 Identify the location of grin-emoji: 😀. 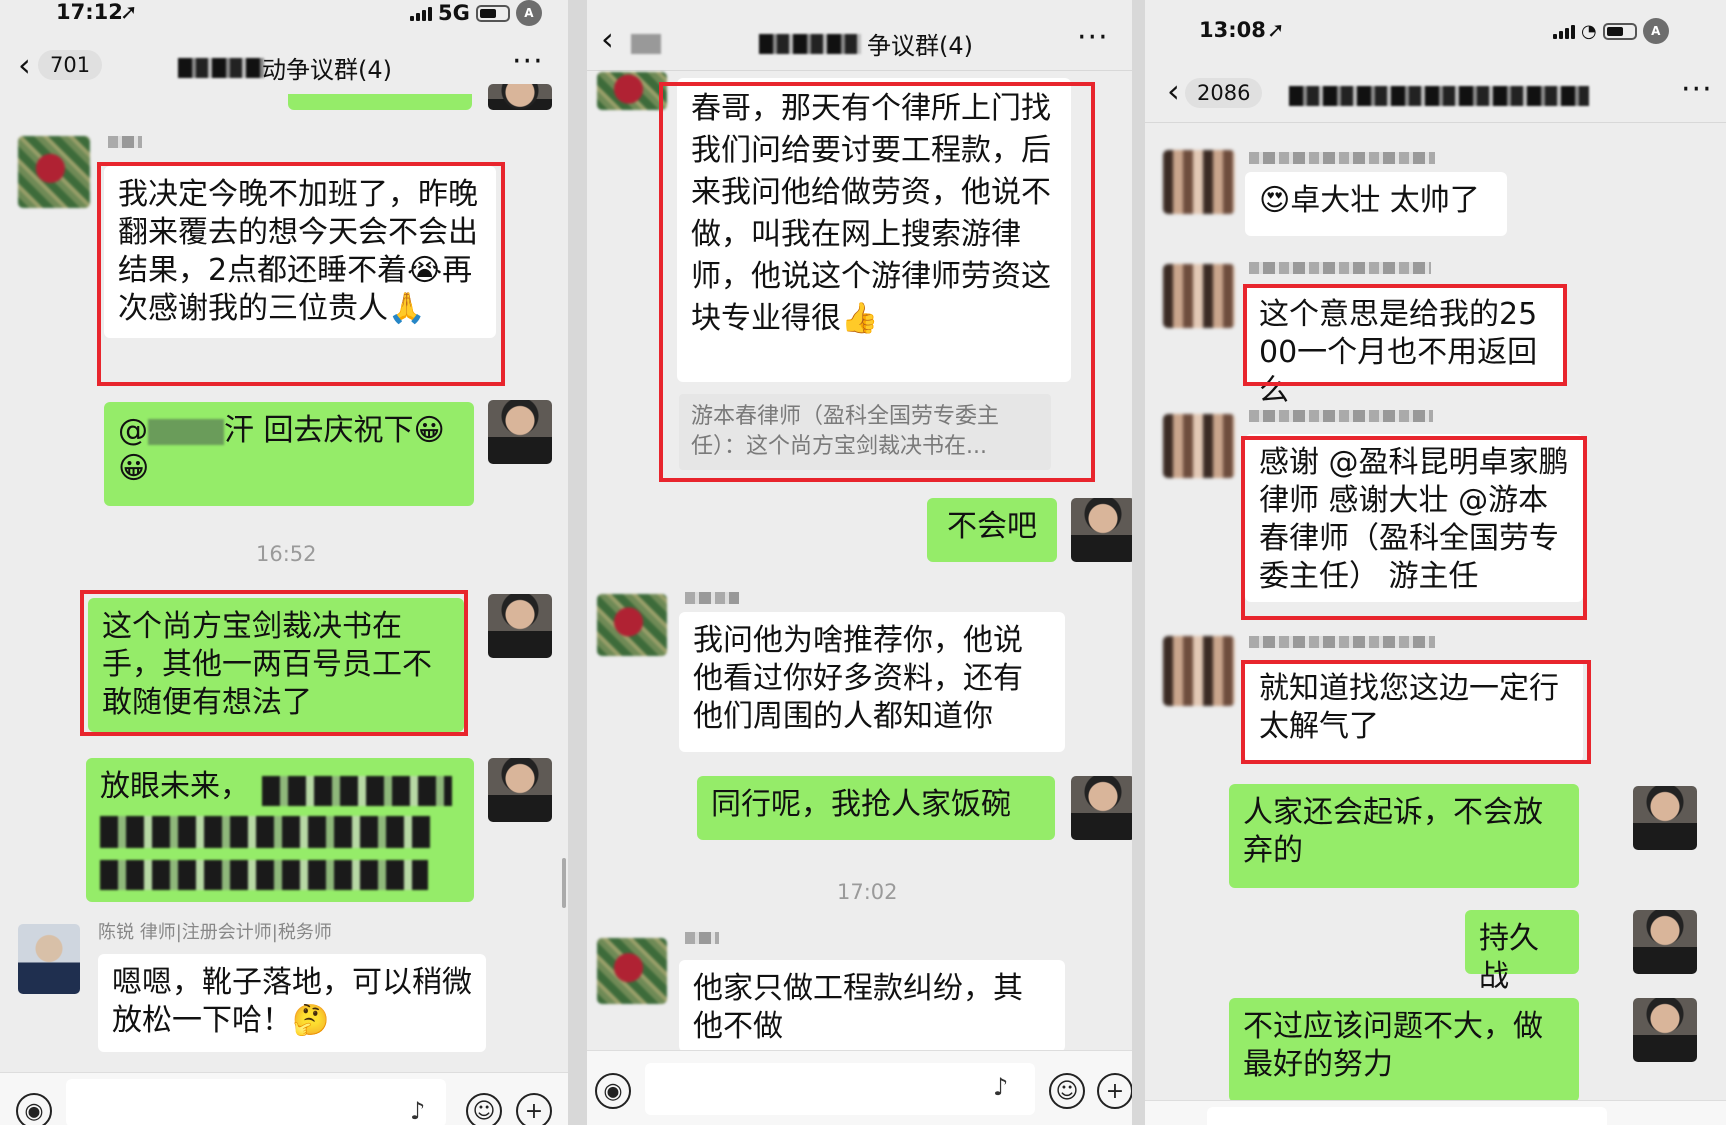
(134, 468).